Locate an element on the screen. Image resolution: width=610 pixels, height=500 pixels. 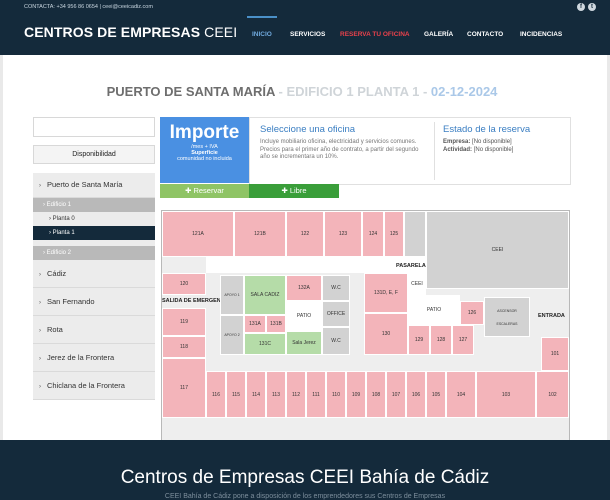
nav-incidencias: INCIDENCIAS is located at coordinates (541, 34).